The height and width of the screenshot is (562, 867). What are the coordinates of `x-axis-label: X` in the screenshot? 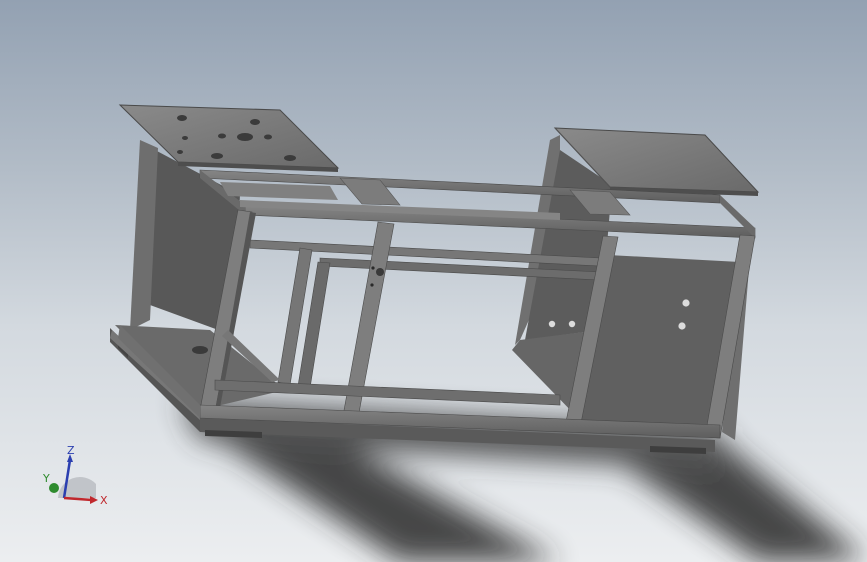 It's located at (104, 500).